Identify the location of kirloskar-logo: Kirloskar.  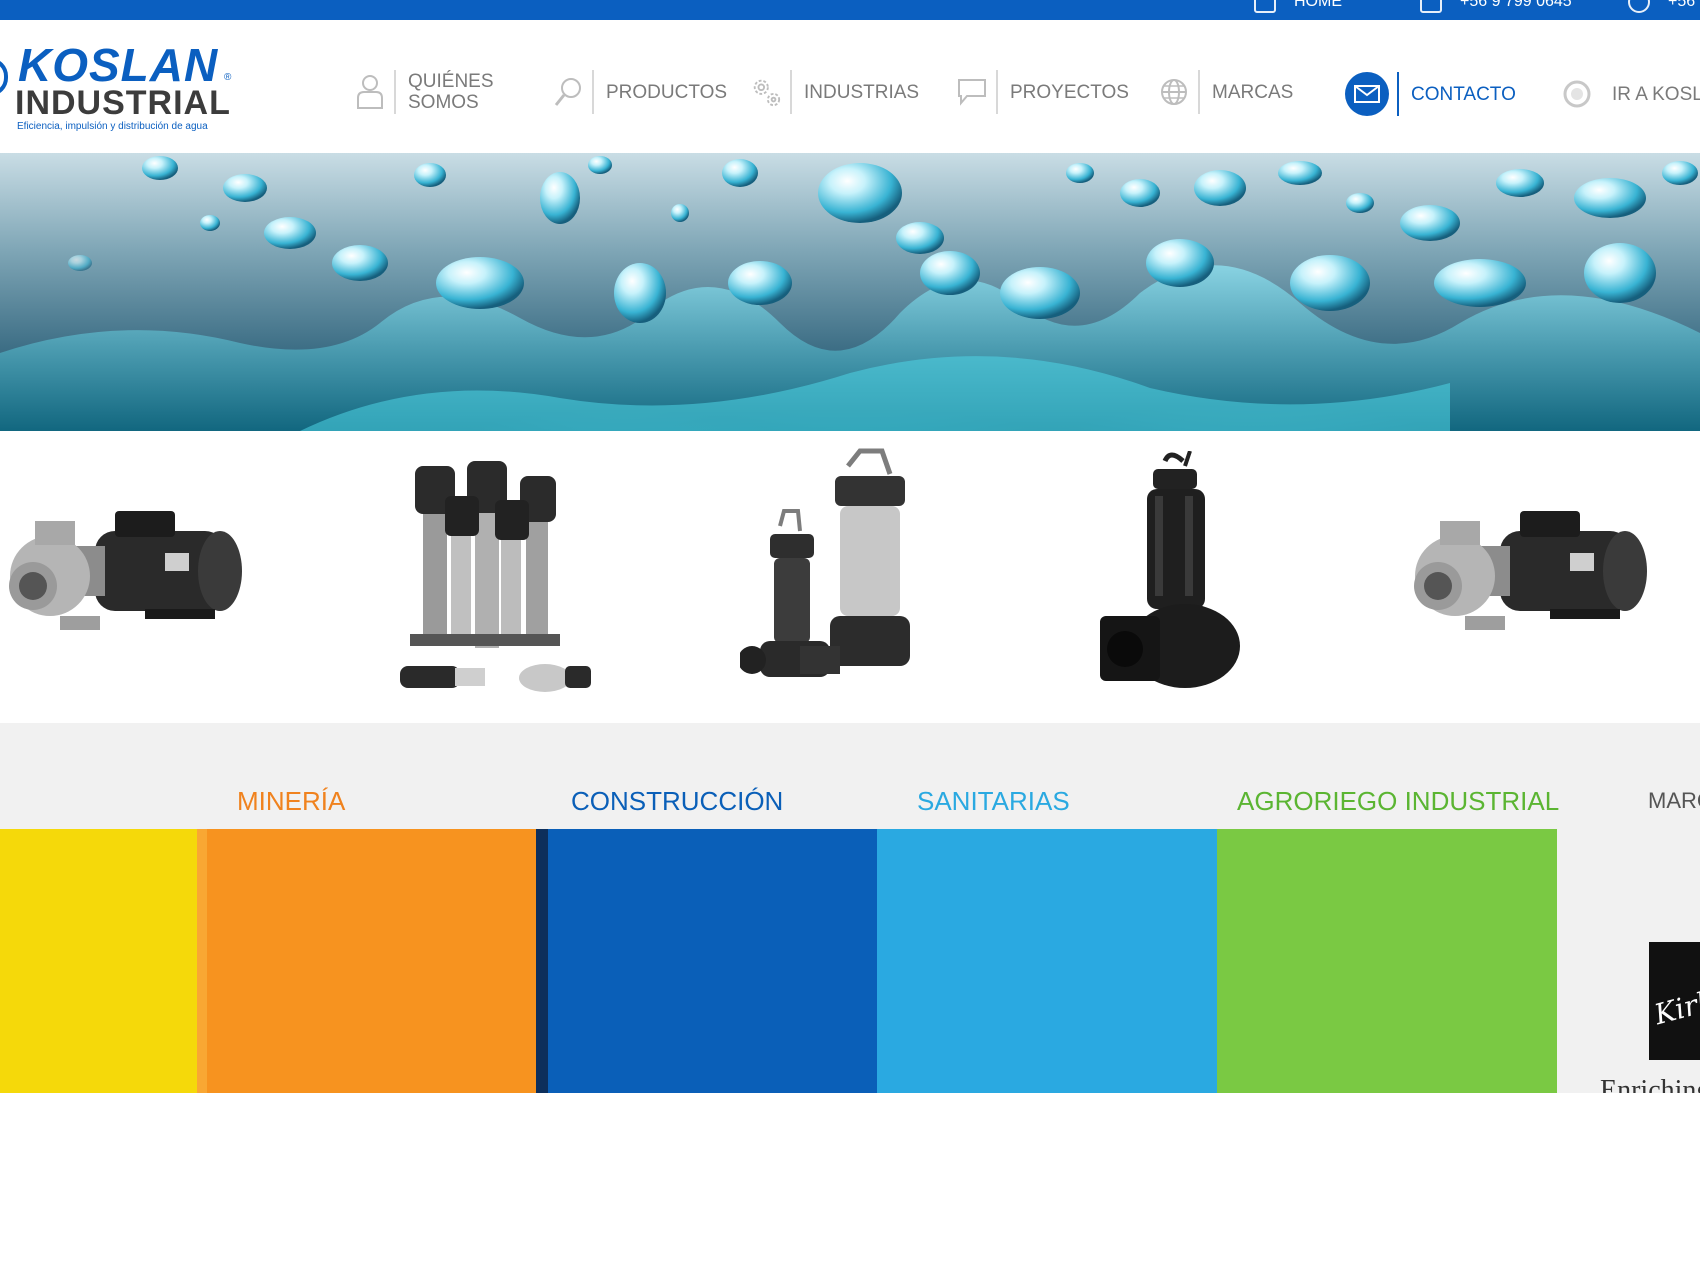
(1674, 1001).